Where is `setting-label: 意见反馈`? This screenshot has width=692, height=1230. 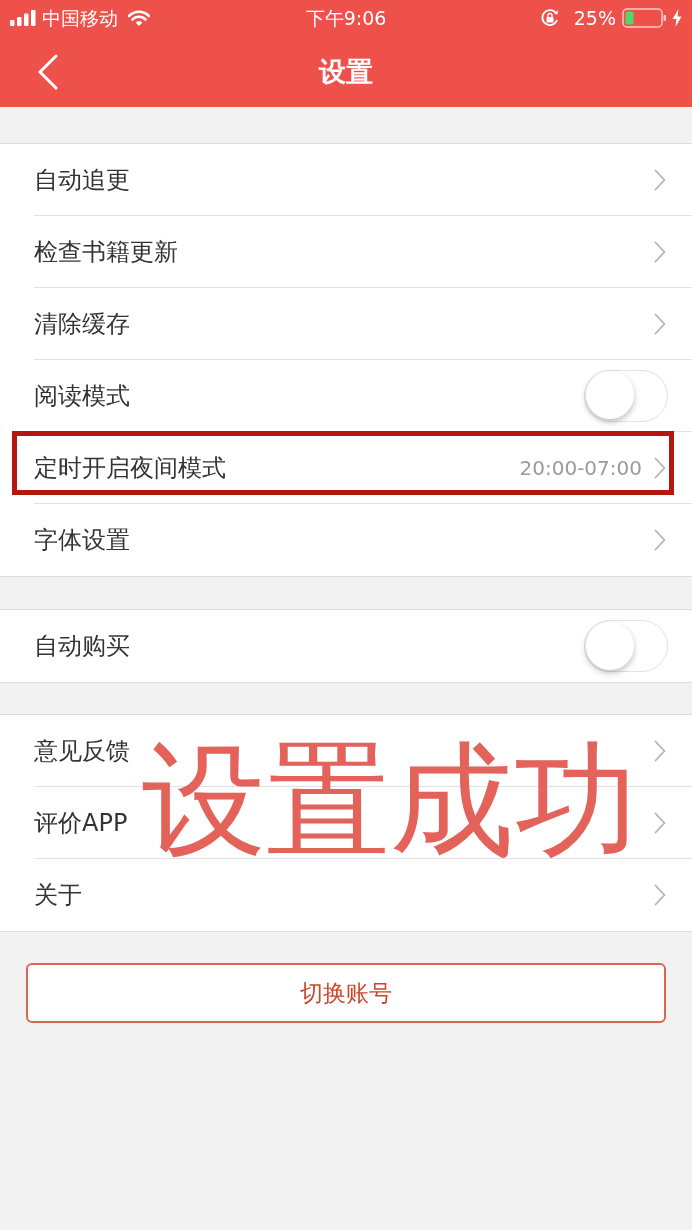 setting-label: 意见反馈 is located at coordinates (82, 750).